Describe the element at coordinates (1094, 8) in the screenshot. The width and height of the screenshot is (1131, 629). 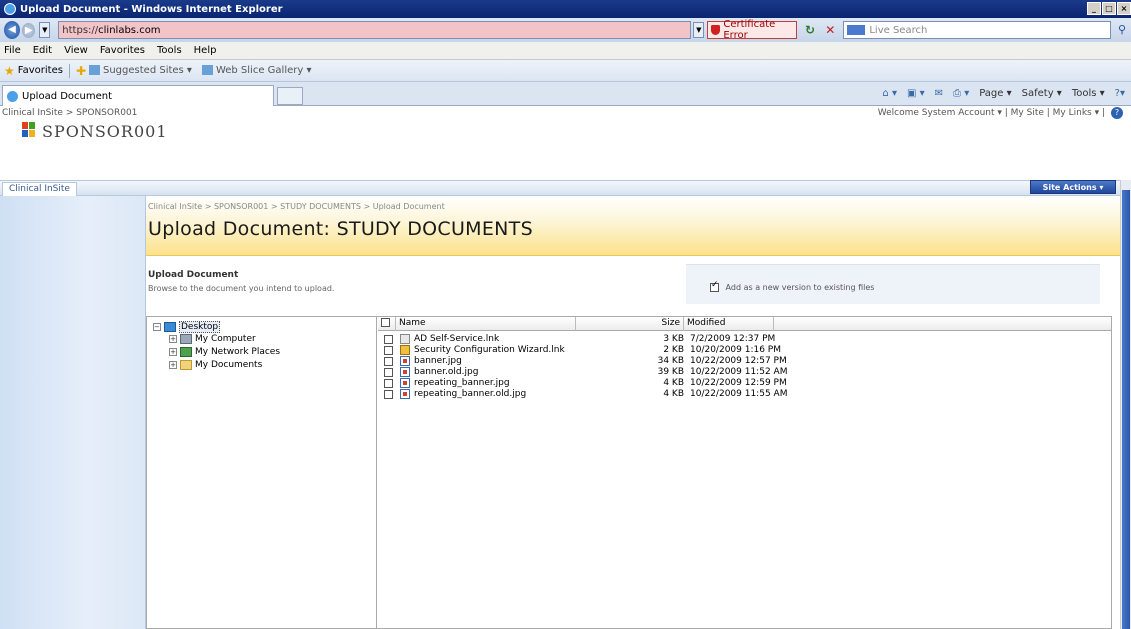
I see `minimize-button: _` at that location.